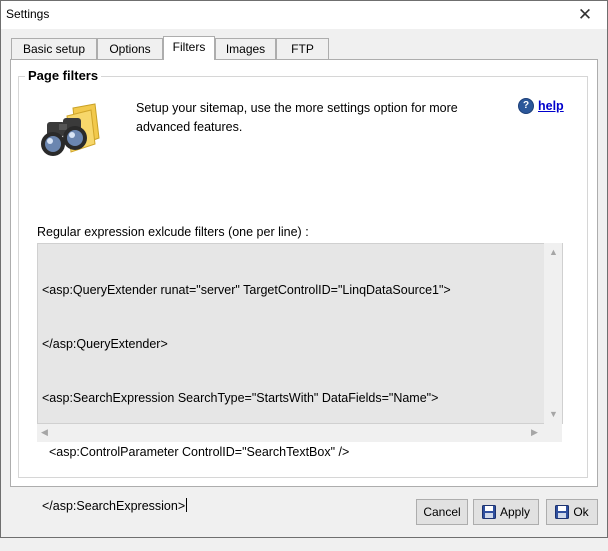 The height and width of the screenshot is (551, 608). Describe the element at coordinates (526, 106) in the screenshot. I see `help-icon: ?` at that location.